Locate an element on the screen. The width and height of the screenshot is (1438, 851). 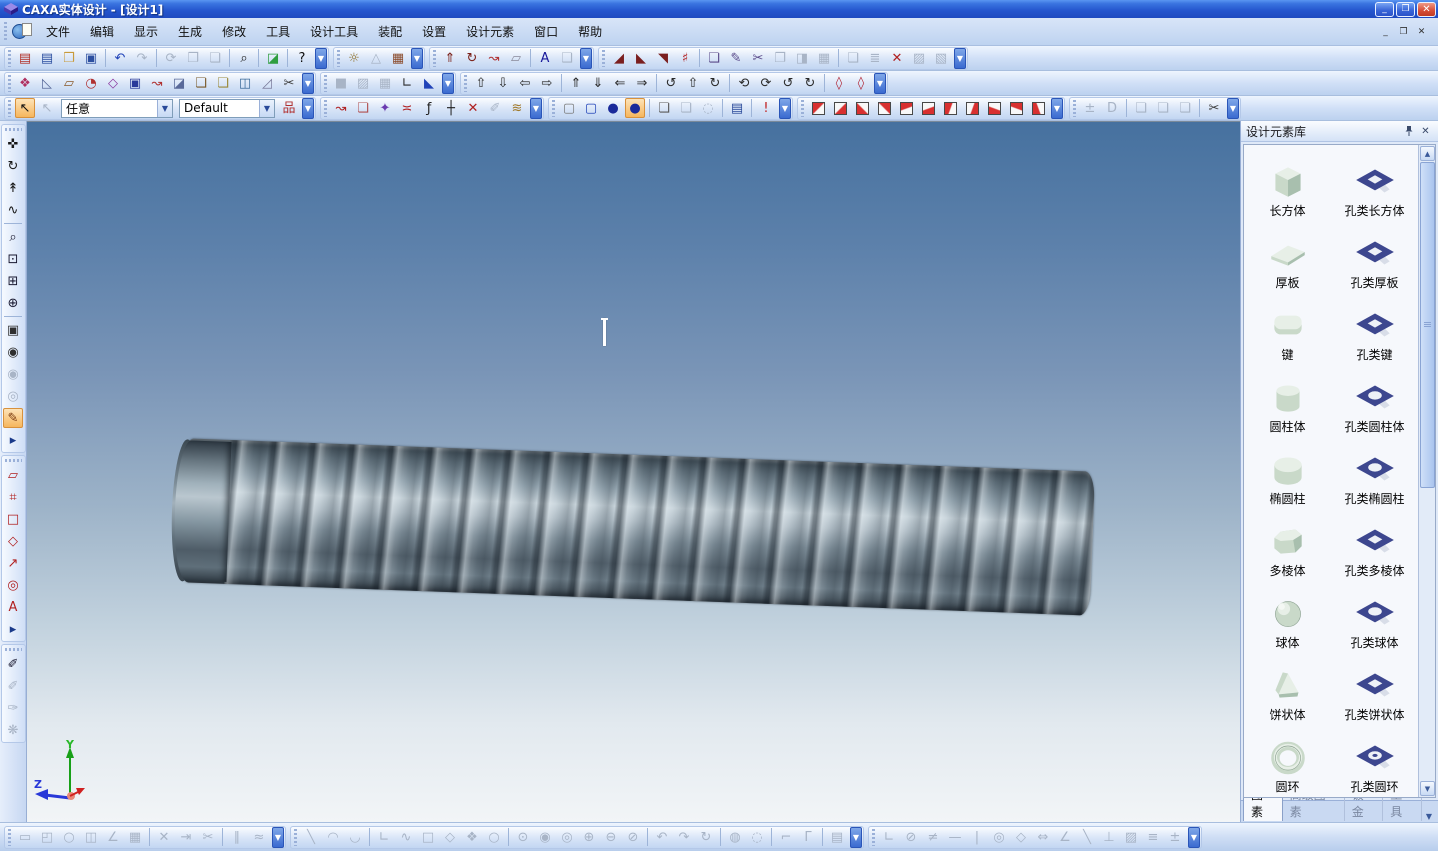
orbit-view-icon: ↻ is located at coordinates (13, 166).